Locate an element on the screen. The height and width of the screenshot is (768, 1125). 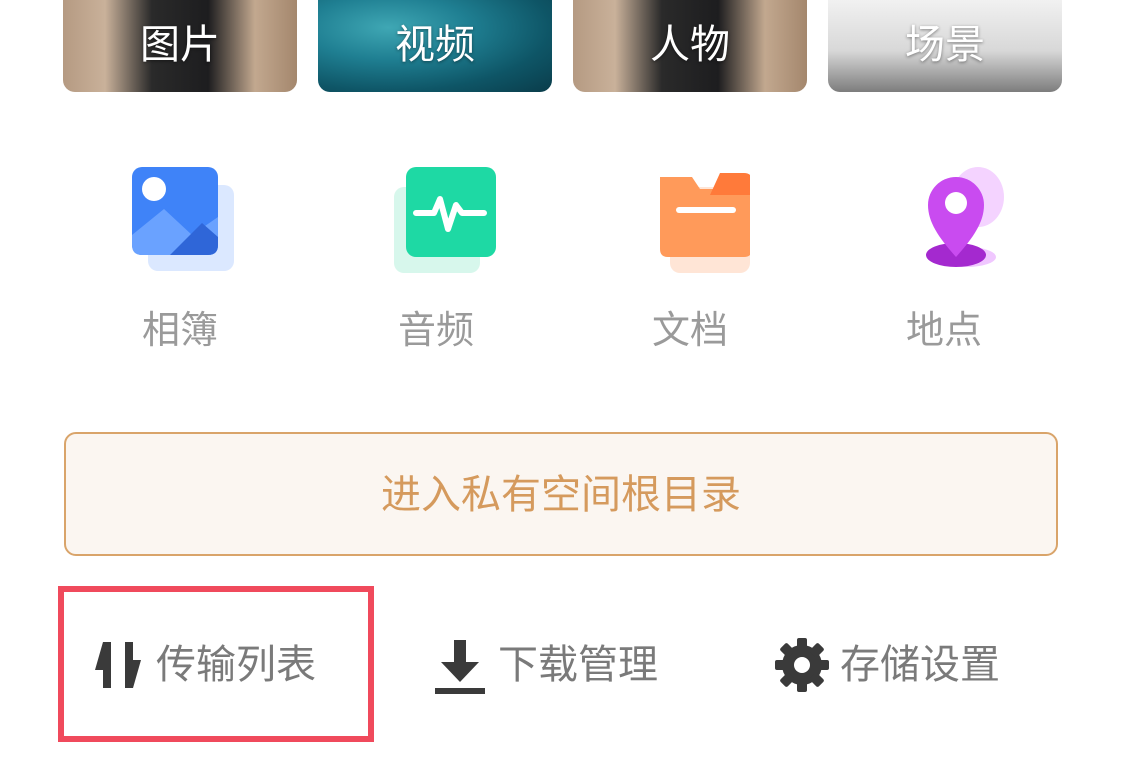
media-tile-scenes: 场景 is located at coordinates (945, 46).